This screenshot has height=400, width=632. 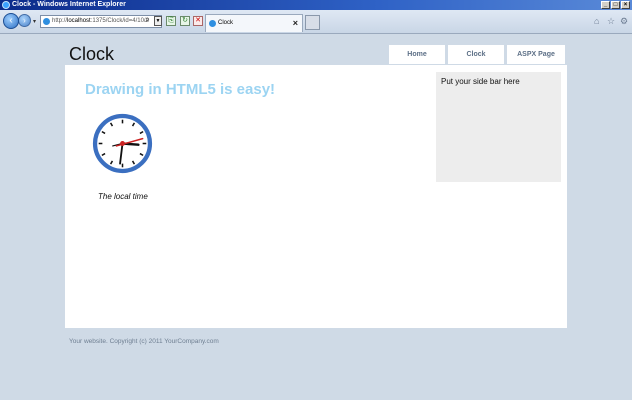 I want to click on menu-item-aspx-page: ASPX Page, so click(x=536, y=54).